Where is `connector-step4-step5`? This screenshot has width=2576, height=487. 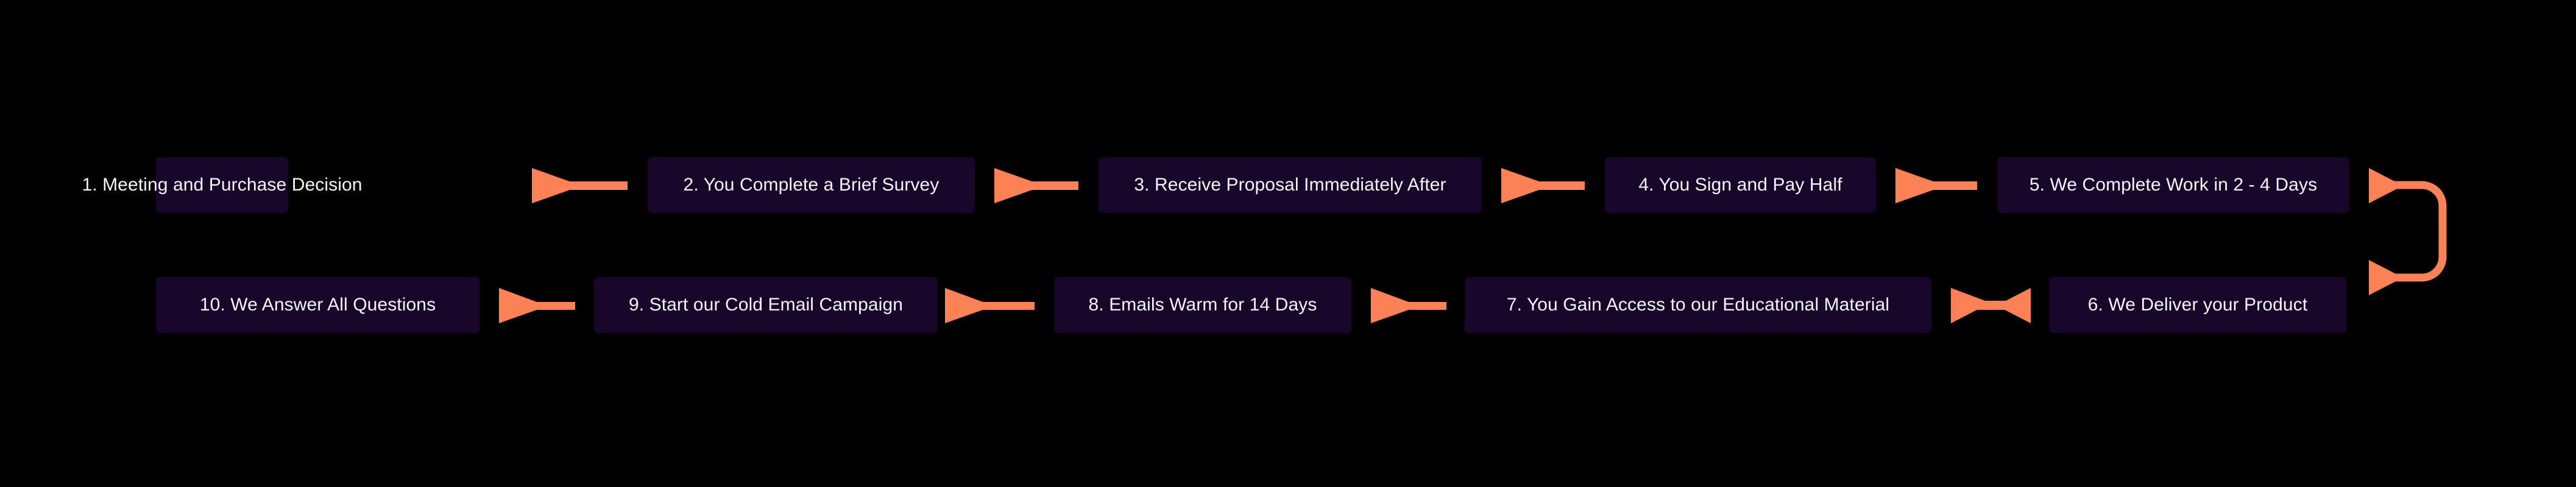 connector-step4-step5 is located at coordinates (1936, 185).